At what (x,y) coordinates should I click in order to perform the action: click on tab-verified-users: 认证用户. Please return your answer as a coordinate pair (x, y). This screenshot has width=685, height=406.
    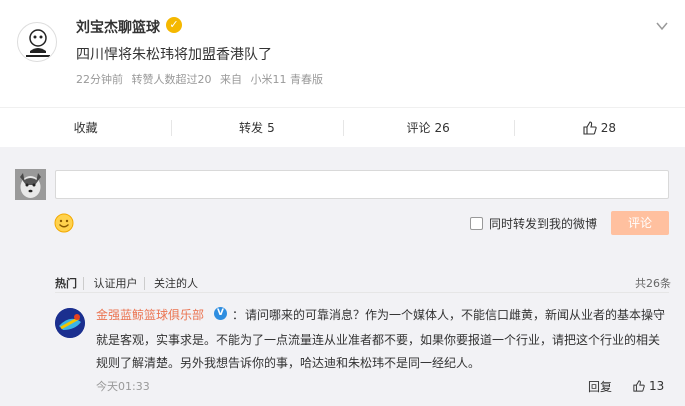
    Looking at the image, I should click on (119, 283).